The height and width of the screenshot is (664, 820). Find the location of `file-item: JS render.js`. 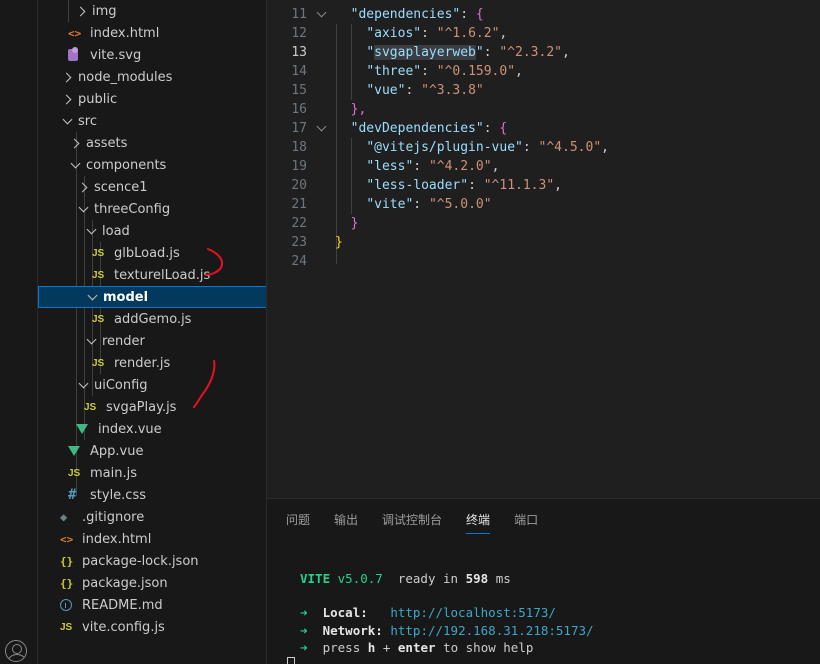

file-item: JS render.js is located at coordinates (152, 363).